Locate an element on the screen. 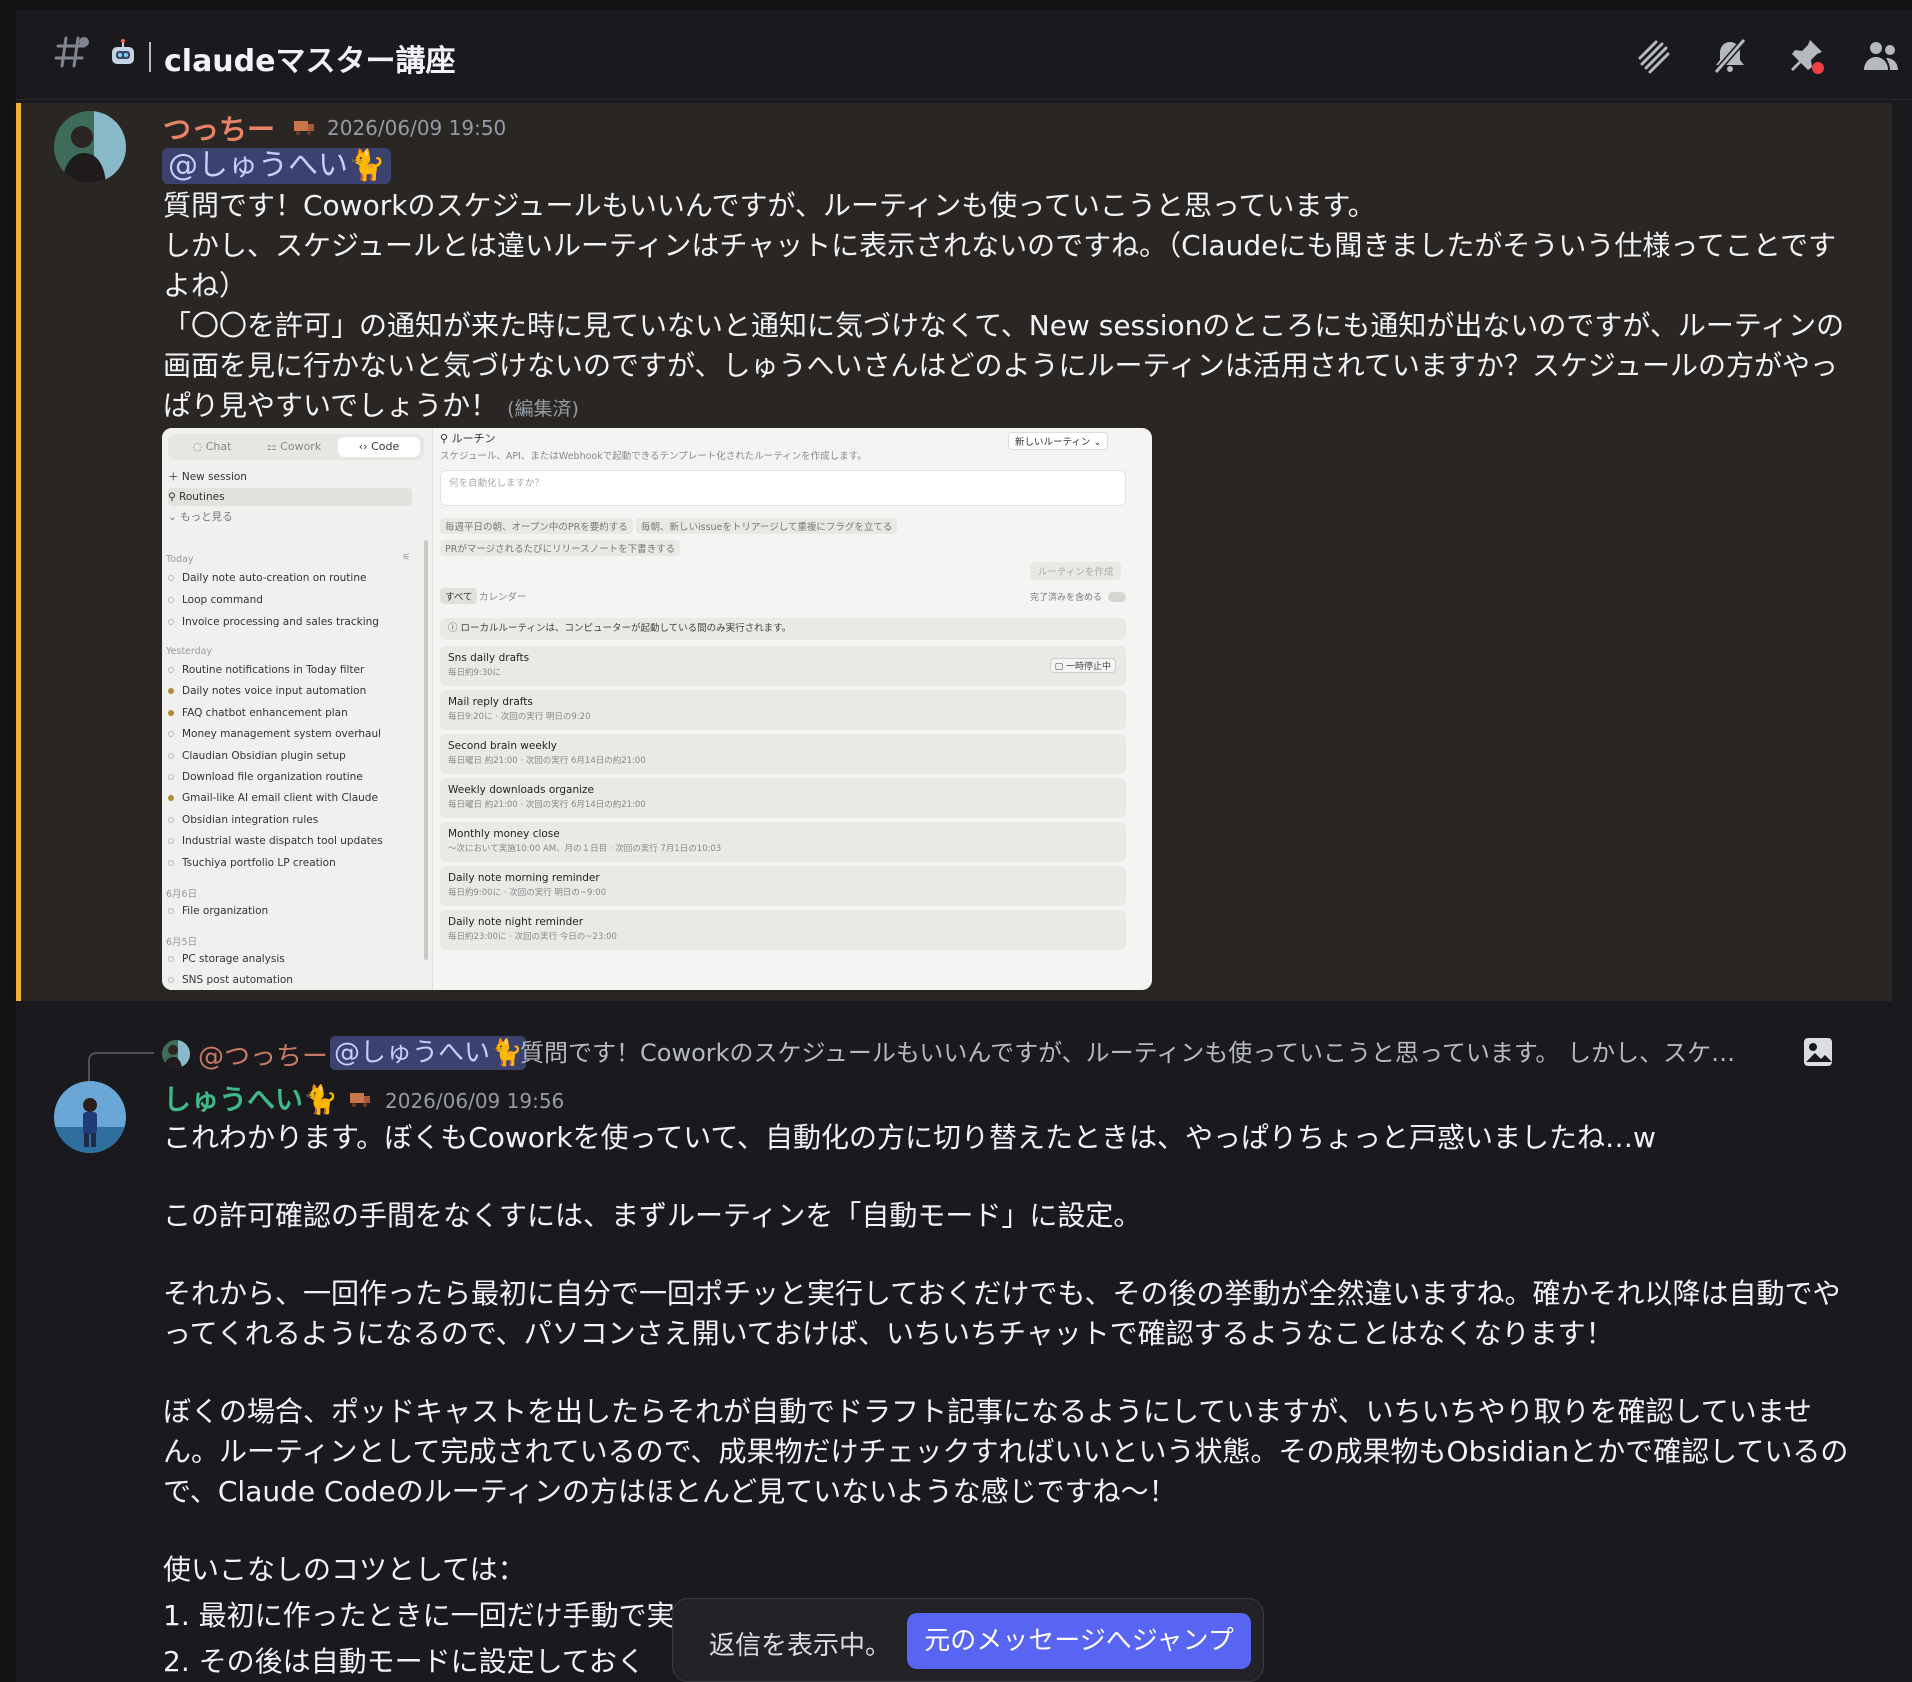  list-item: Daily notes voice input automation is located at coordinates (267, 691).